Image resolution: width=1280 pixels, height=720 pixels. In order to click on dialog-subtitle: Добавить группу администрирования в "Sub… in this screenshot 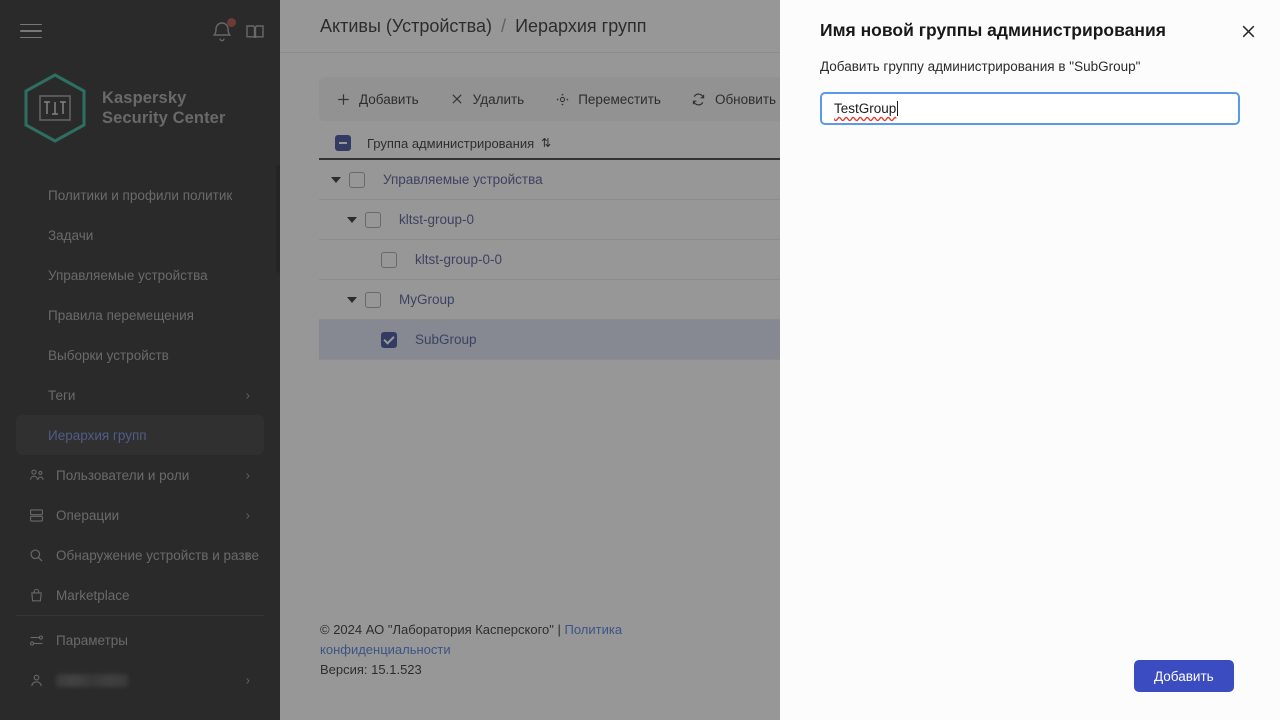, I will do `click(980, 66)`.